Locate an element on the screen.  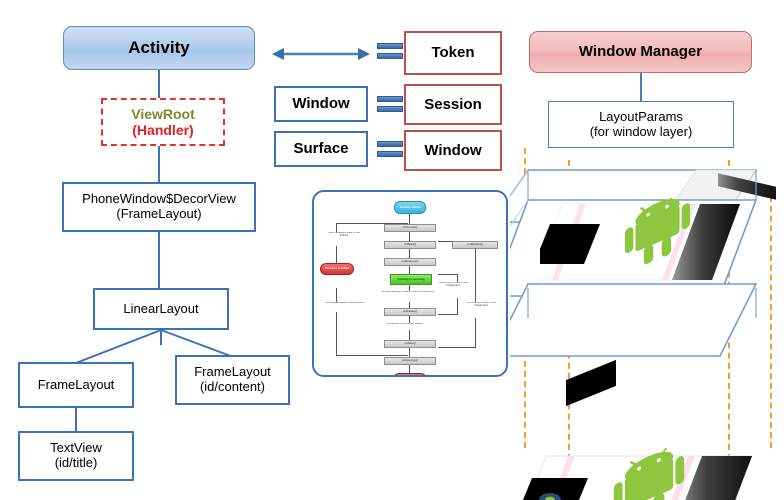
flowchart-node-label: onDestroy() is located at coordinates (410, 360).